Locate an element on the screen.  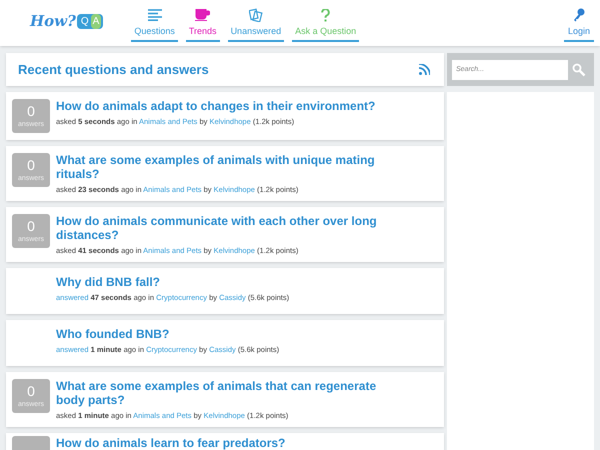
question-title: Who founded BNB? is located at coordinates (168, 334).